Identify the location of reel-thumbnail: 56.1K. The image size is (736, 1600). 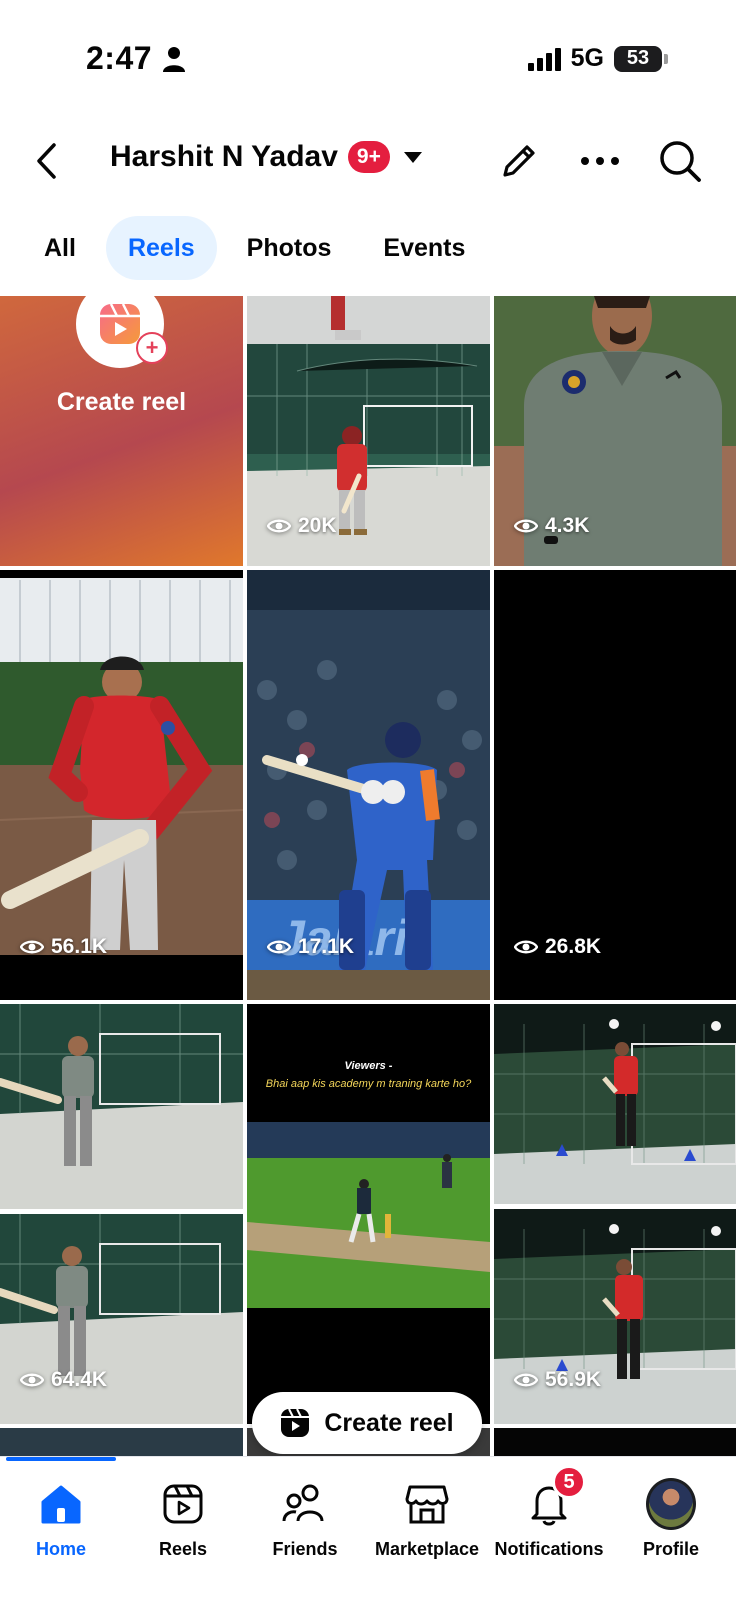
(121, 785).